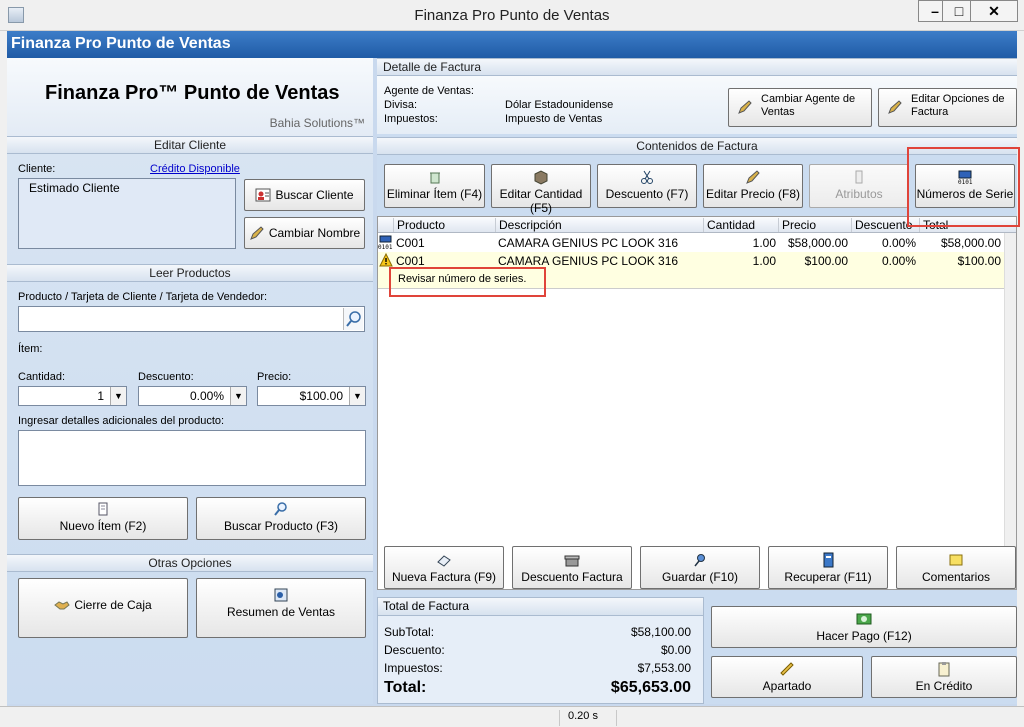 This screenshot has width=1024, height=727. I want to click on clipboard-icon, so click(944, 669).